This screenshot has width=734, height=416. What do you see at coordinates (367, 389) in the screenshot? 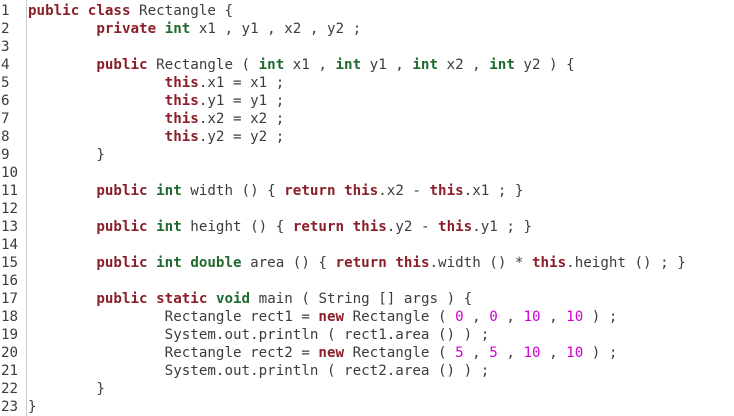
I see `code-line: 22 }` at bounding box center [367, 389].